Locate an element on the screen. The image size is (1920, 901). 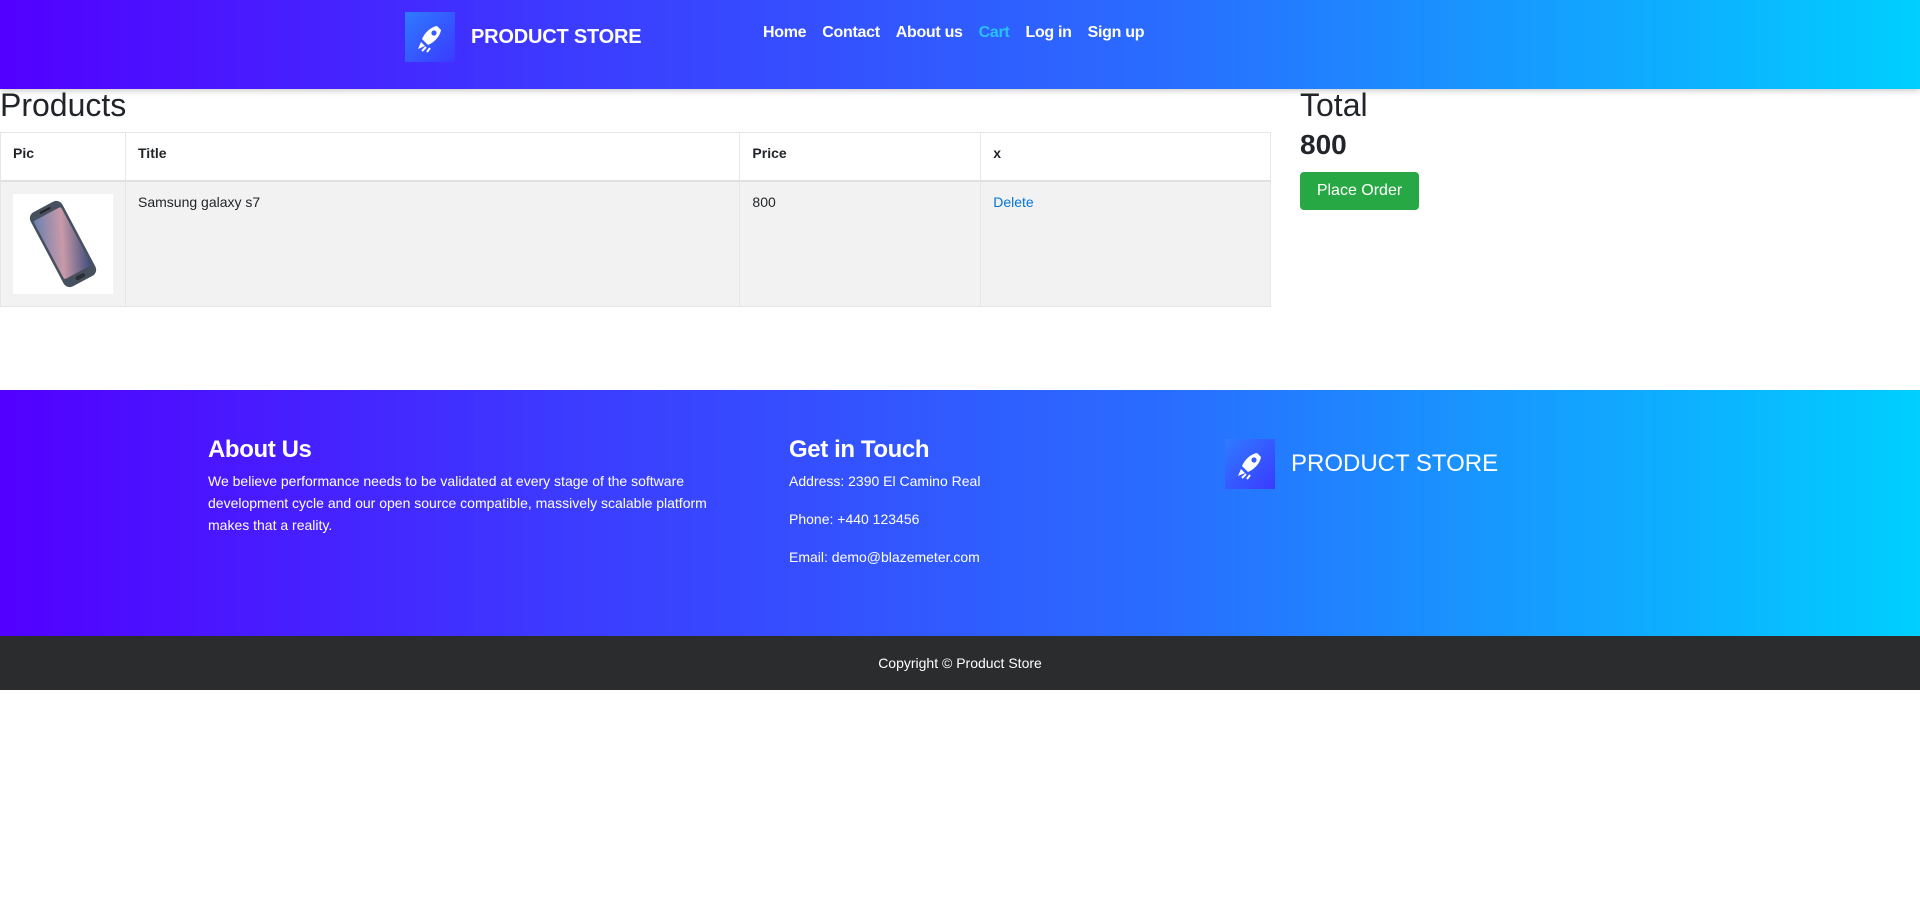
nav-contact: Contact is located at coordinates (851, 33).